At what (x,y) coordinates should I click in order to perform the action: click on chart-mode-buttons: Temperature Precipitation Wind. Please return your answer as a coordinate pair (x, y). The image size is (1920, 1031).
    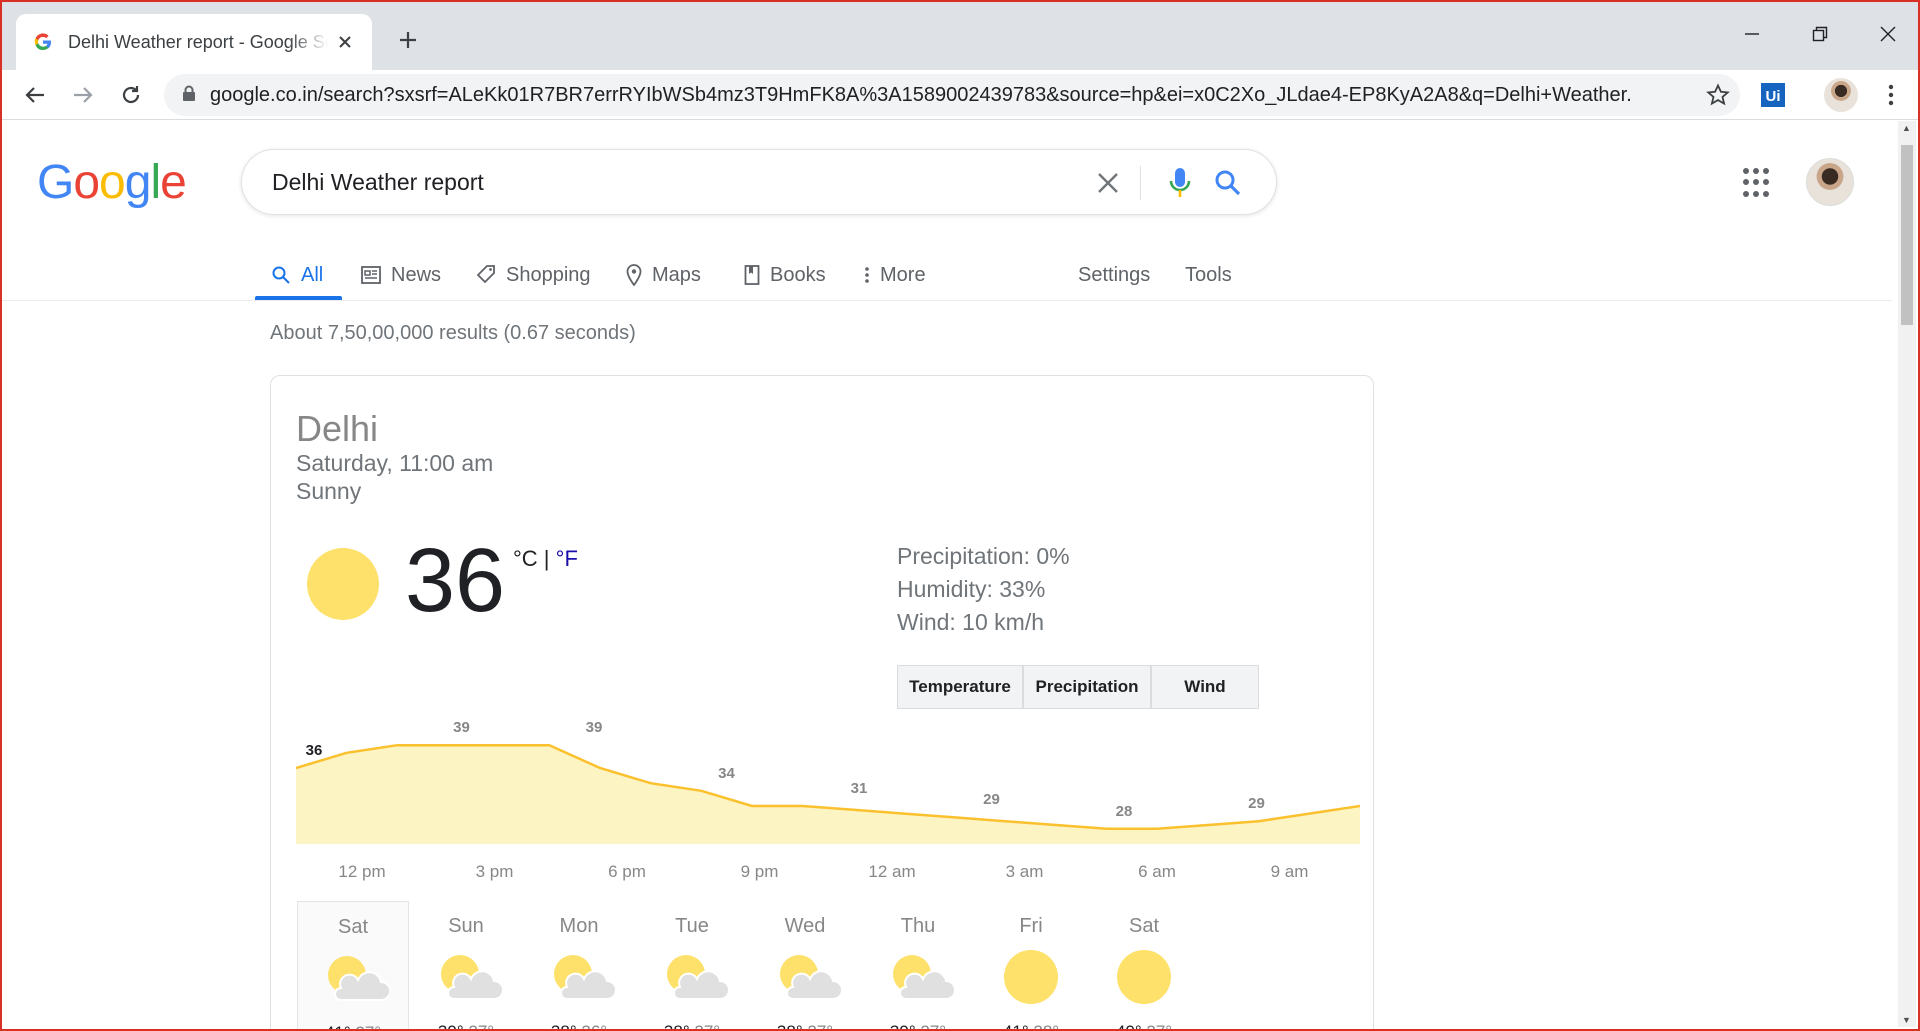
    Looking at the image, I should click on (1078, 687).